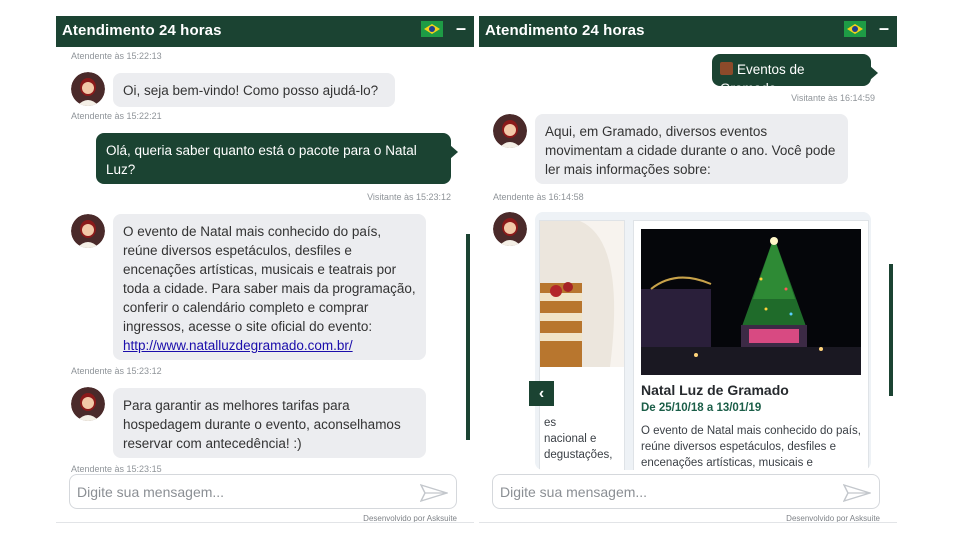 This screenshot has height=540, width=960. Describe the element at coordinates (701, 408) in the screenshot. I see `event-date: De 25/10/18 a 13/01/19` at that location.